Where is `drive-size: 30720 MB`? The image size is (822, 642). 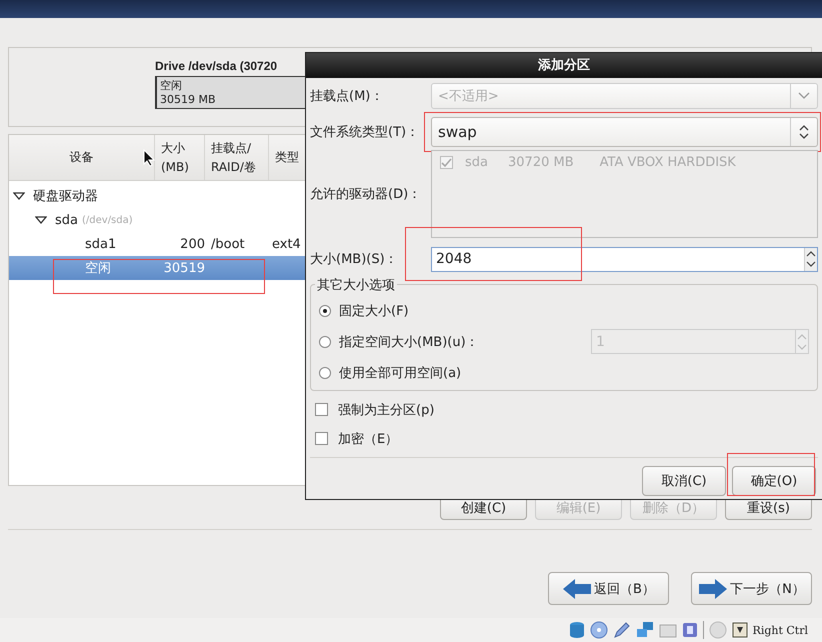
drive-size: 30720 MB is located at coordinates (541, 162).